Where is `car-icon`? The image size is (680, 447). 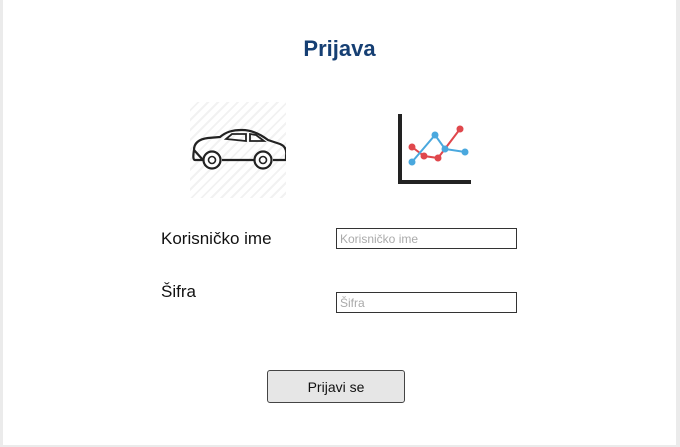
car-icon is located at coordinates (239, 150).